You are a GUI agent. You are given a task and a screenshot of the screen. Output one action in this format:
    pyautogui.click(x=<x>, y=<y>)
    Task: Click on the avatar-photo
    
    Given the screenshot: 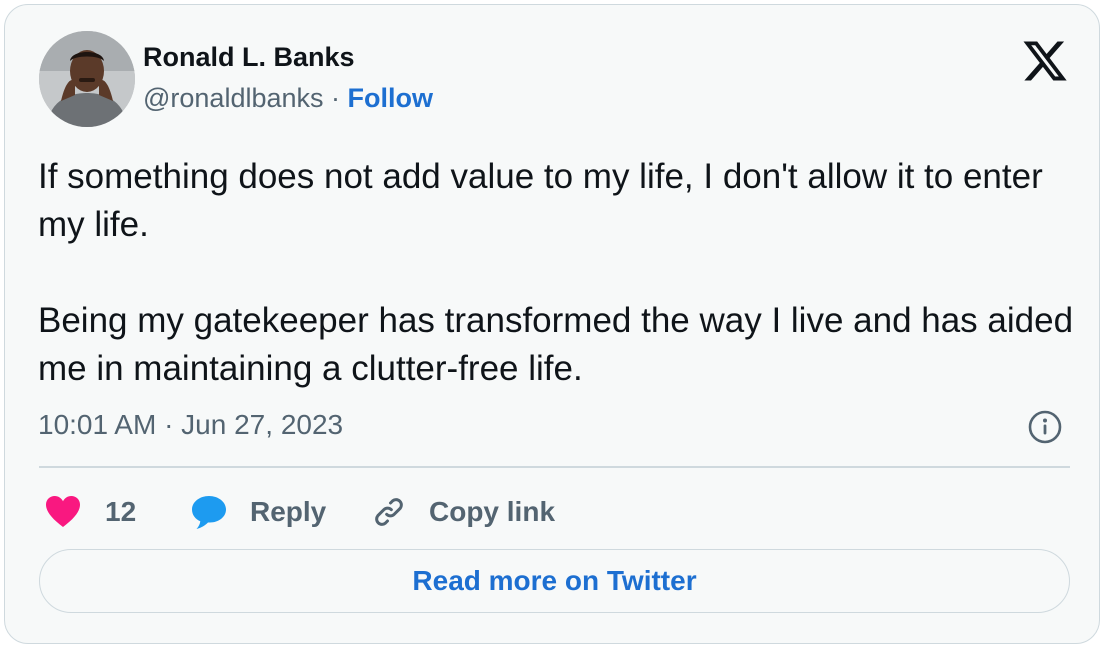 What is the action you would take?
    pyautogui.click(x=87, y=79)
    